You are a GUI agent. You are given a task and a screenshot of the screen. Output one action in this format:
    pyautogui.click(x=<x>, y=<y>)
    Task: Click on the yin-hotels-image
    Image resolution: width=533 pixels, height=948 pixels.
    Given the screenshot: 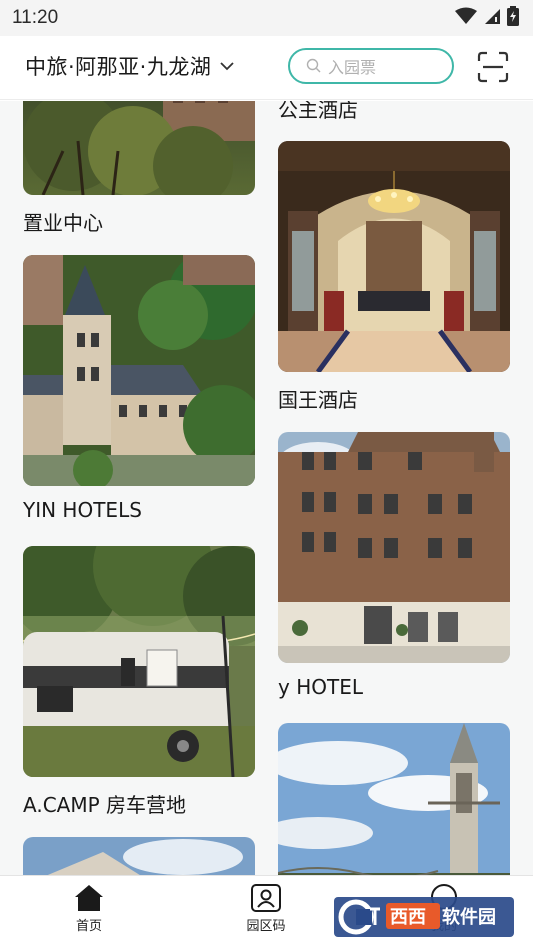 What is the action you would take?
    pyautogui.click(x=139, y=370)
    